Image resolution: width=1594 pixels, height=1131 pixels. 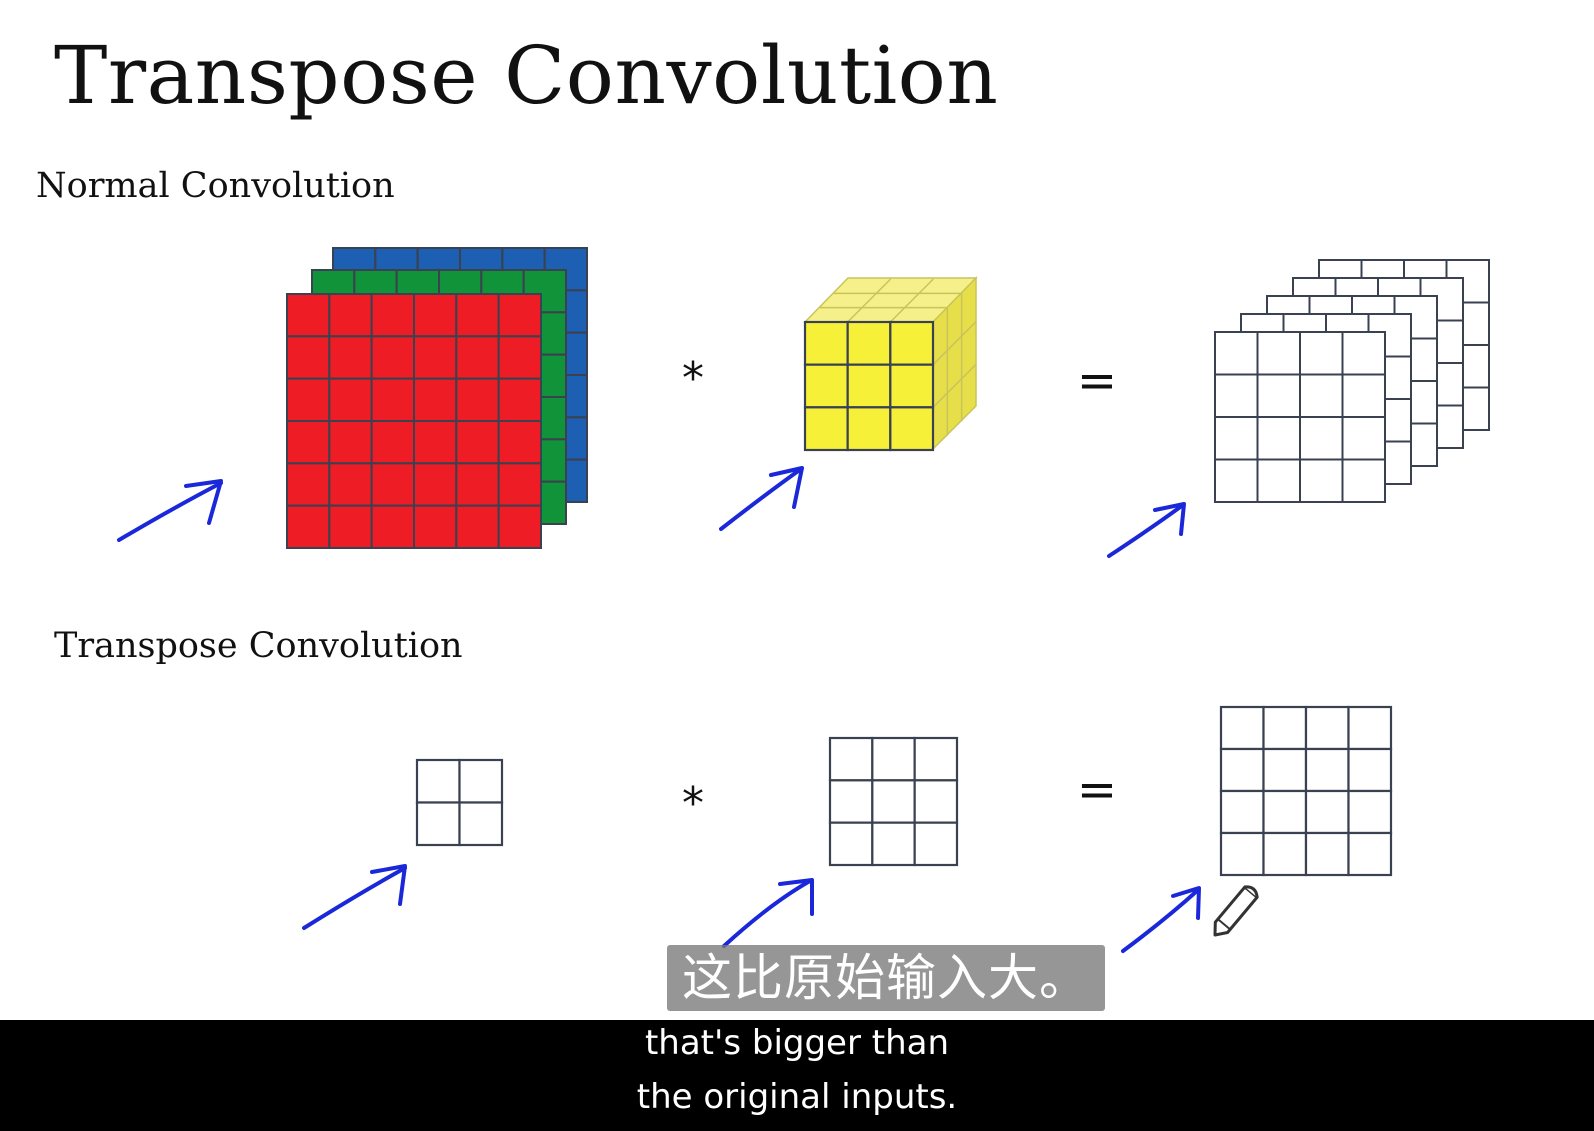 I want to click on normal-row-annotations, so click(x=651, y=512).